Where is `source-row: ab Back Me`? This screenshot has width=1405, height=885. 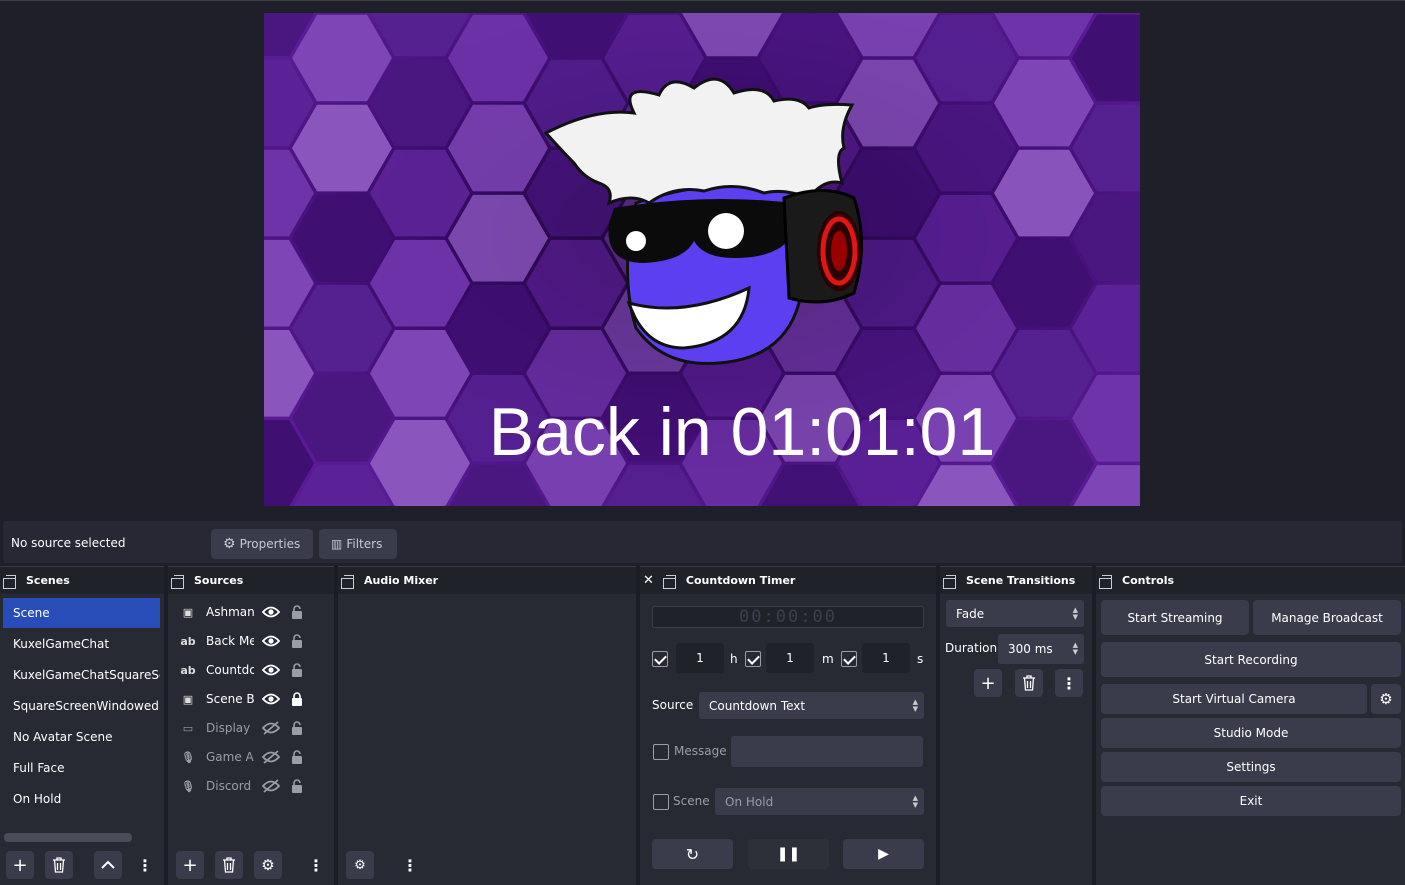
source-row: ab Back Me is located at coordinates (252, 641).